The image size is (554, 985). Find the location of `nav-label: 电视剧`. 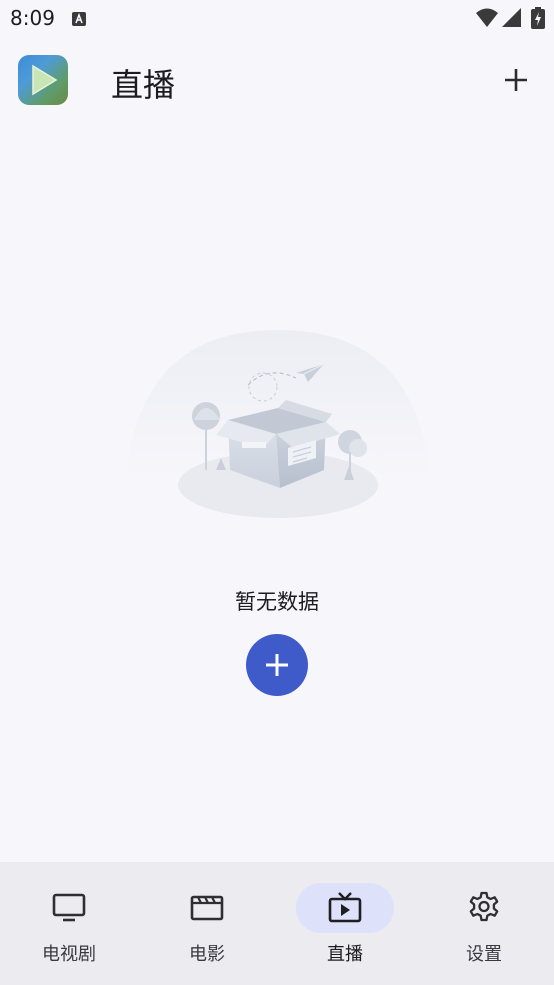

nav-label: 电视剧 is located at coordinates (69, 954).